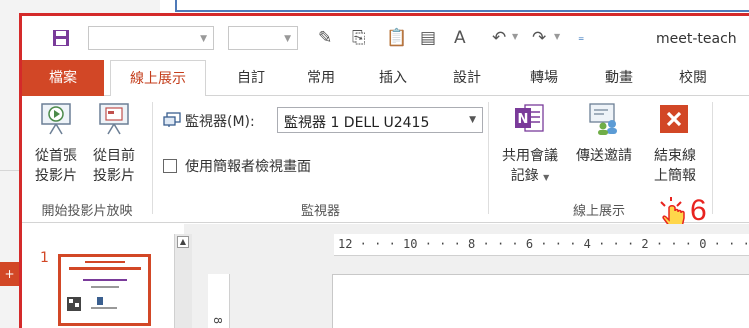  Describe the element at coordinates (114, 176) in the screenshot. I see `from-current-line2: 投影片` at that location.